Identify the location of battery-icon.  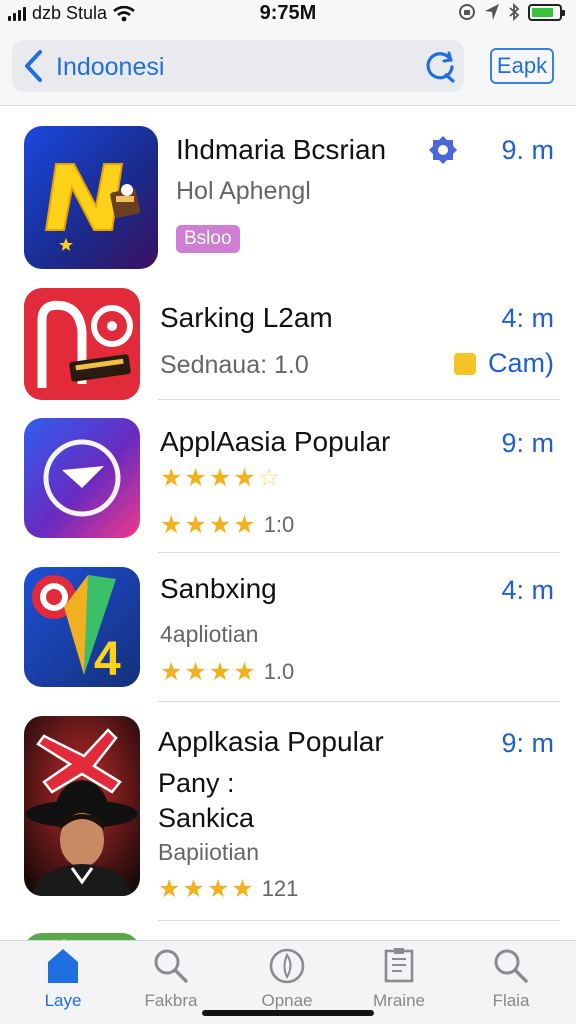
(546, 12).